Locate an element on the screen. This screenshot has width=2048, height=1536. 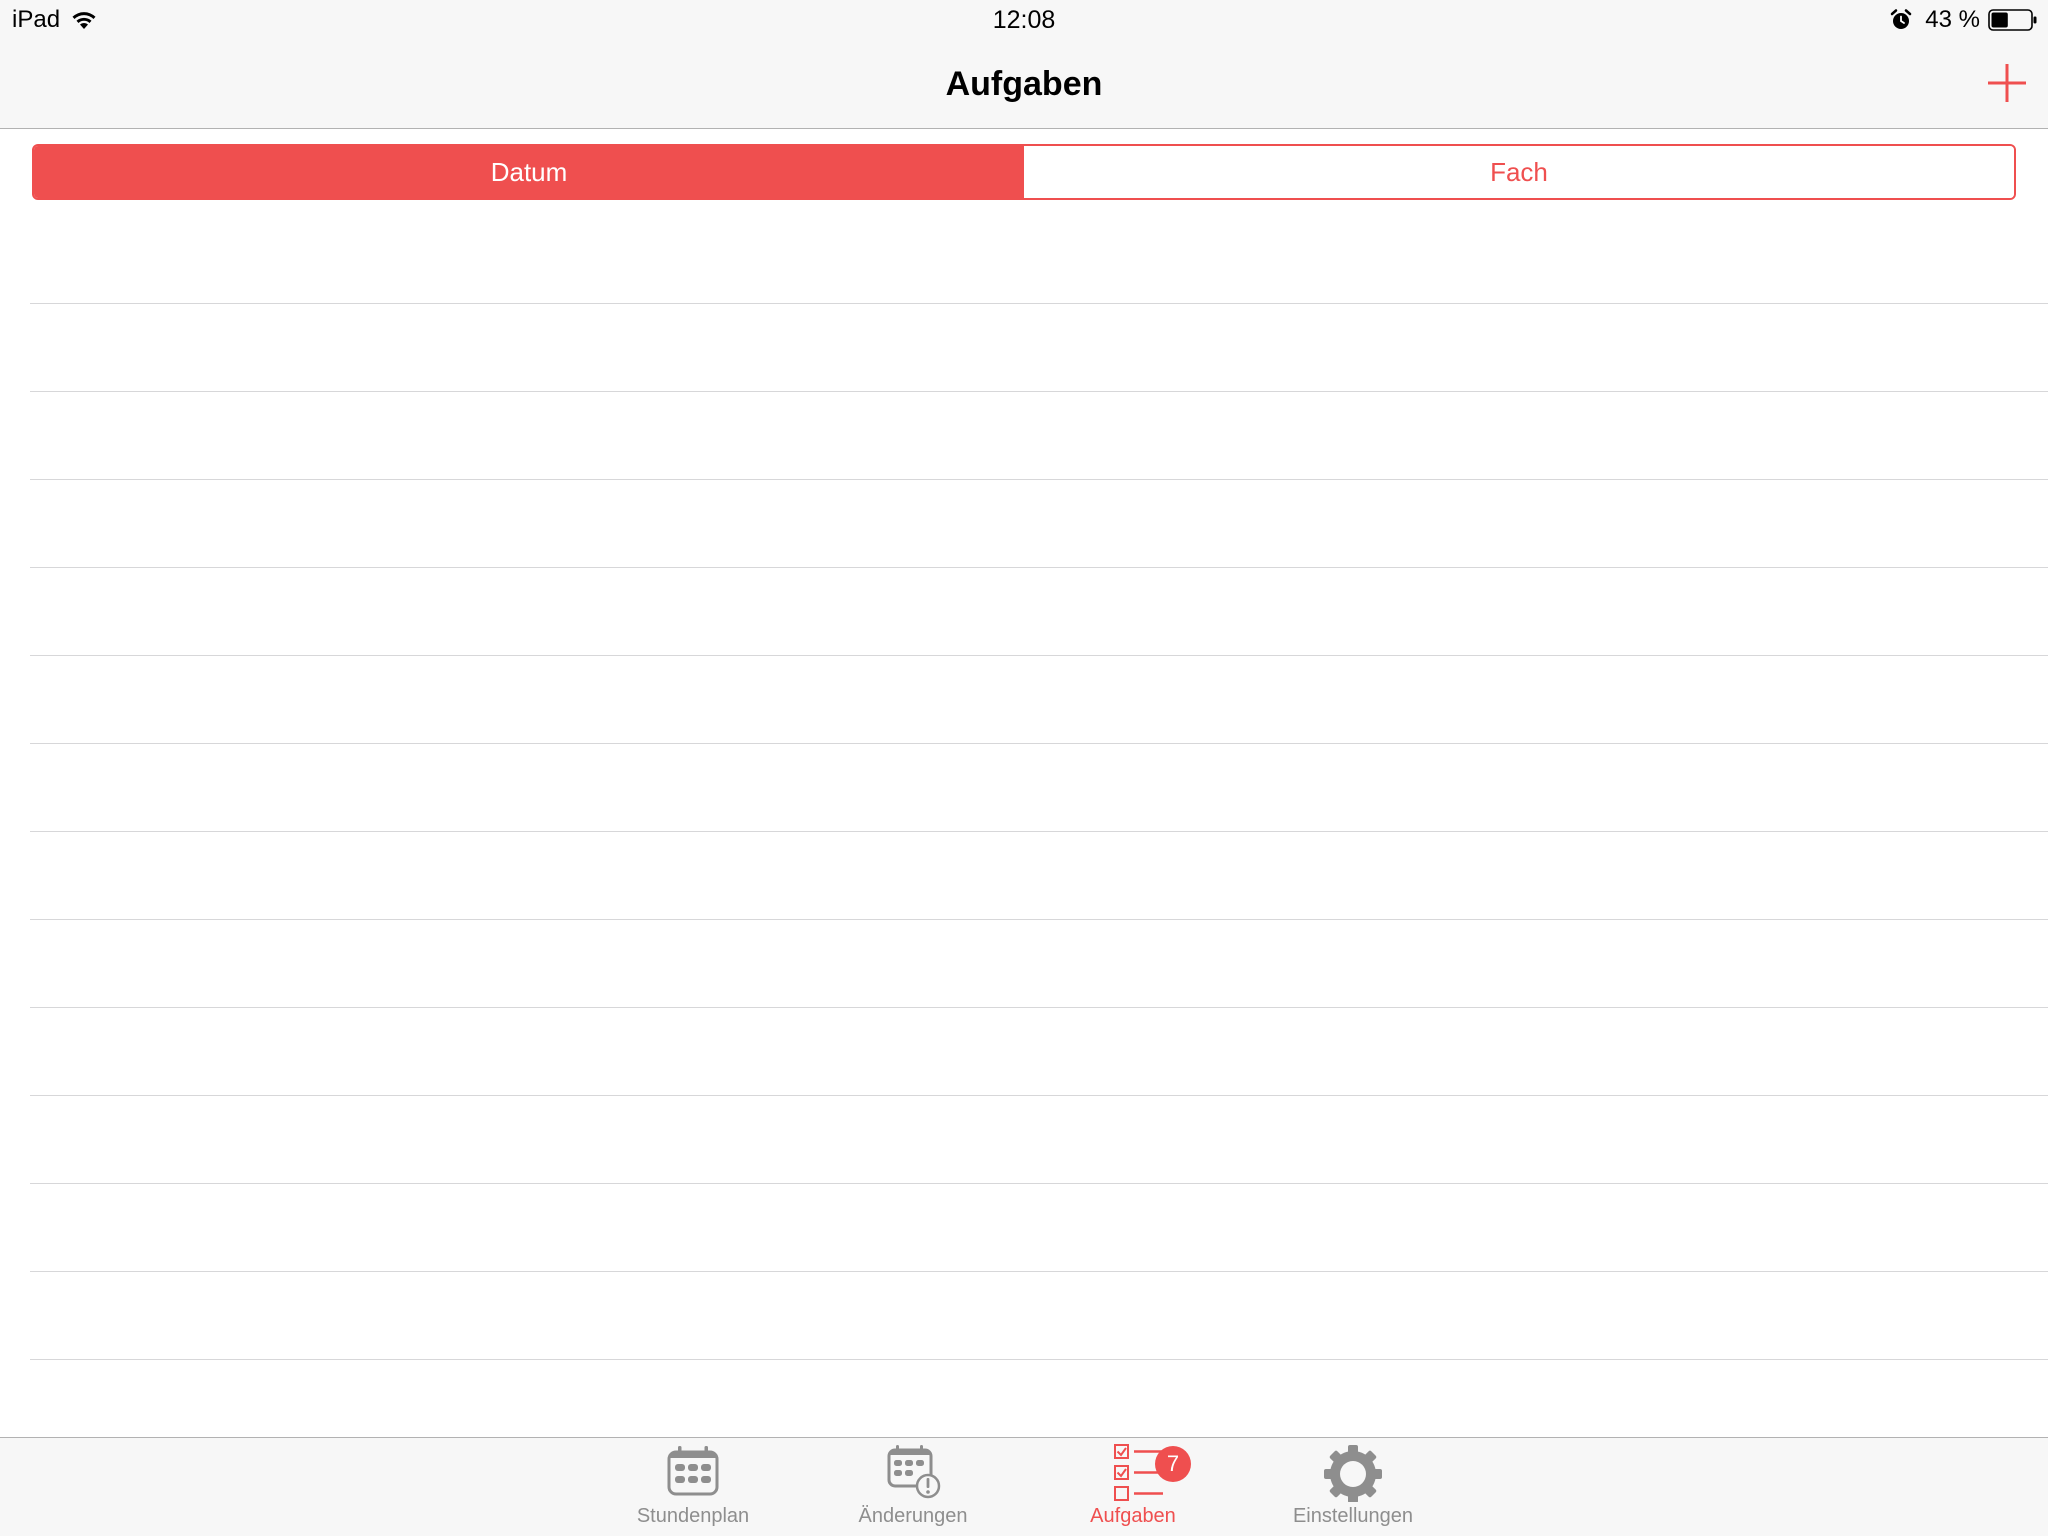
add-task-button is located at coordinates (2007, 83).